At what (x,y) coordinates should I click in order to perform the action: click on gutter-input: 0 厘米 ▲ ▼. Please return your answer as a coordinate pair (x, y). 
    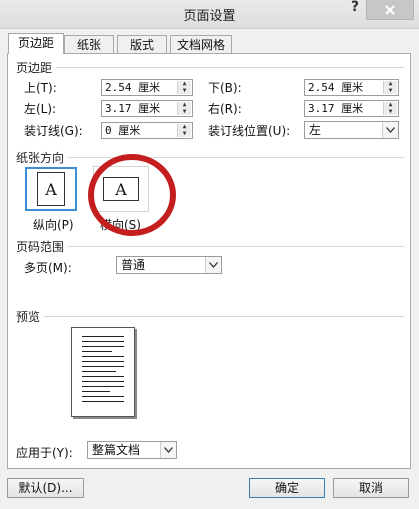
    Looking at the image, I should click on (147, 130).